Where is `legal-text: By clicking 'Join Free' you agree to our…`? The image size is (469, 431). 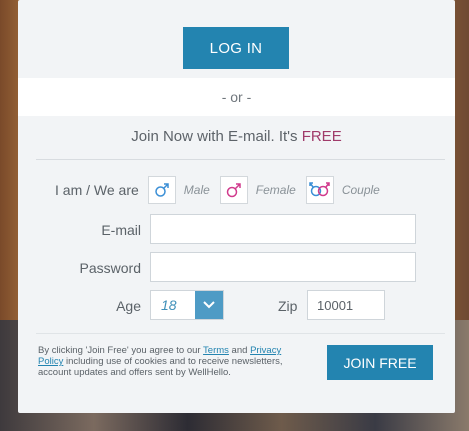
legal-text: By clicking 'Join Free' you agree to our… is located at coordinates (167, 361).